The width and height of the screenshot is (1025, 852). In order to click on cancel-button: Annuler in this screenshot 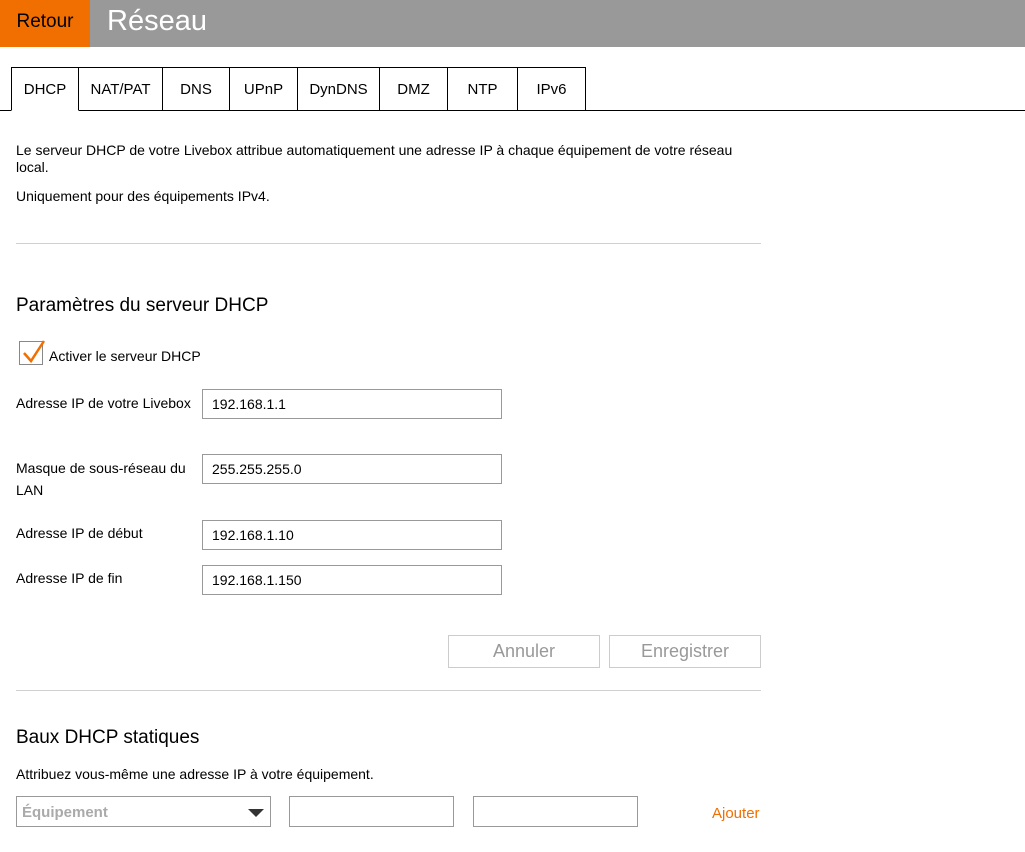, I will do `click(524, 651)`.